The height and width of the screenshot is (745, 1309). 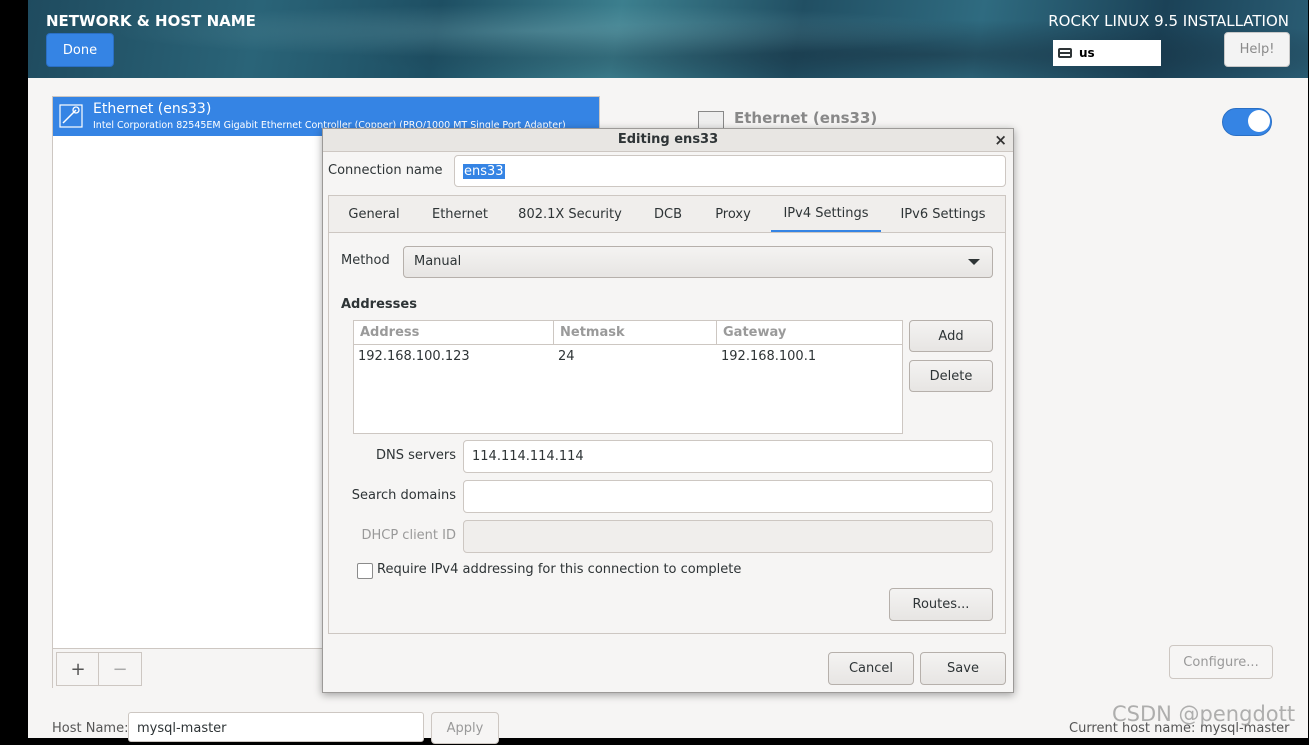 What do you see at coordinates (809, 333) in the screenshot?
I see `column-header-gateway: Gateway` at bounding box center [809, 333].